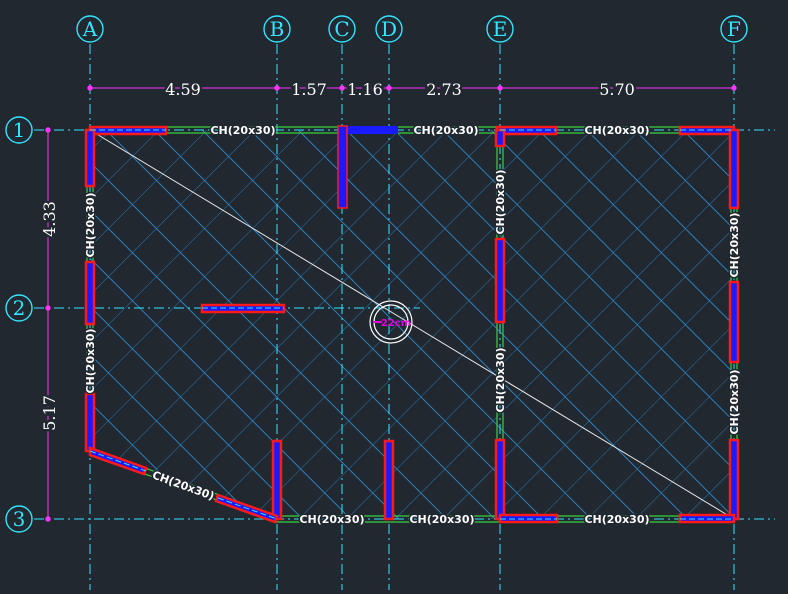  What do you see at coordinates (90, 29) in the screenshot?
I see `grid-label-A: A` at bounding box center [90, 29].